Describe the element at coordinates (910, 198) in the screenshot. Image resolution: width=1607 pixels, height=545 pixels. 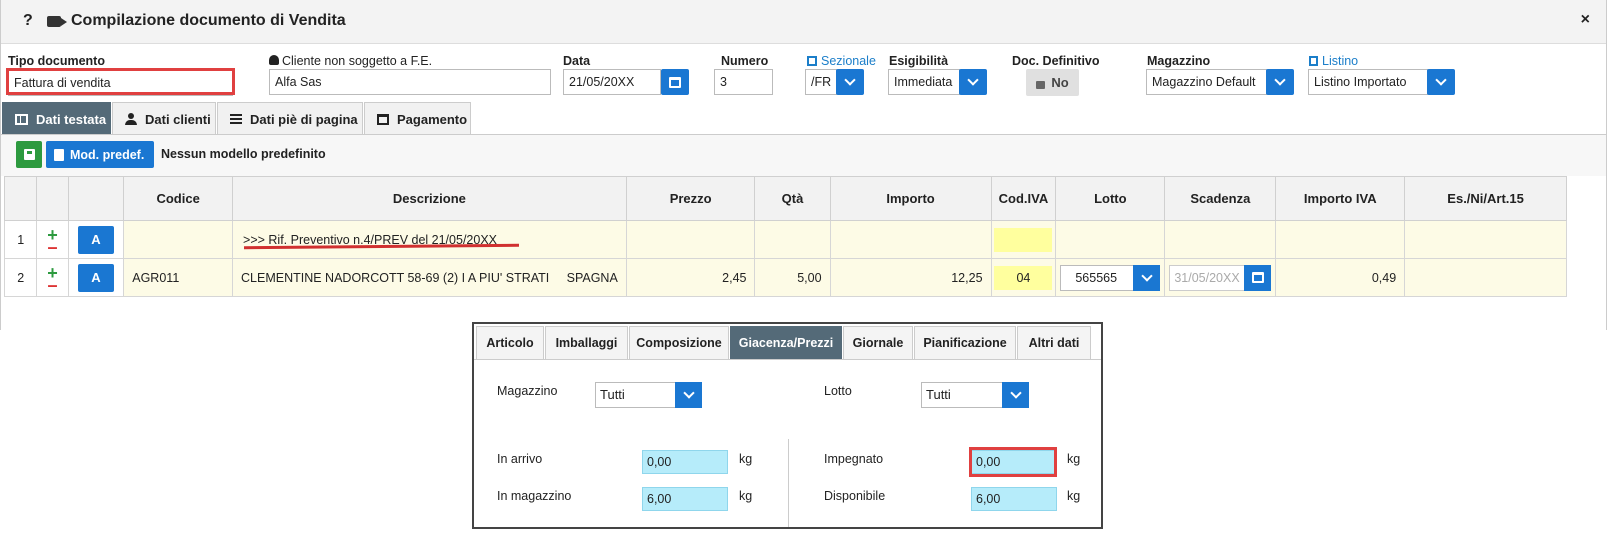
I see `col-importo: Importo` at that location.